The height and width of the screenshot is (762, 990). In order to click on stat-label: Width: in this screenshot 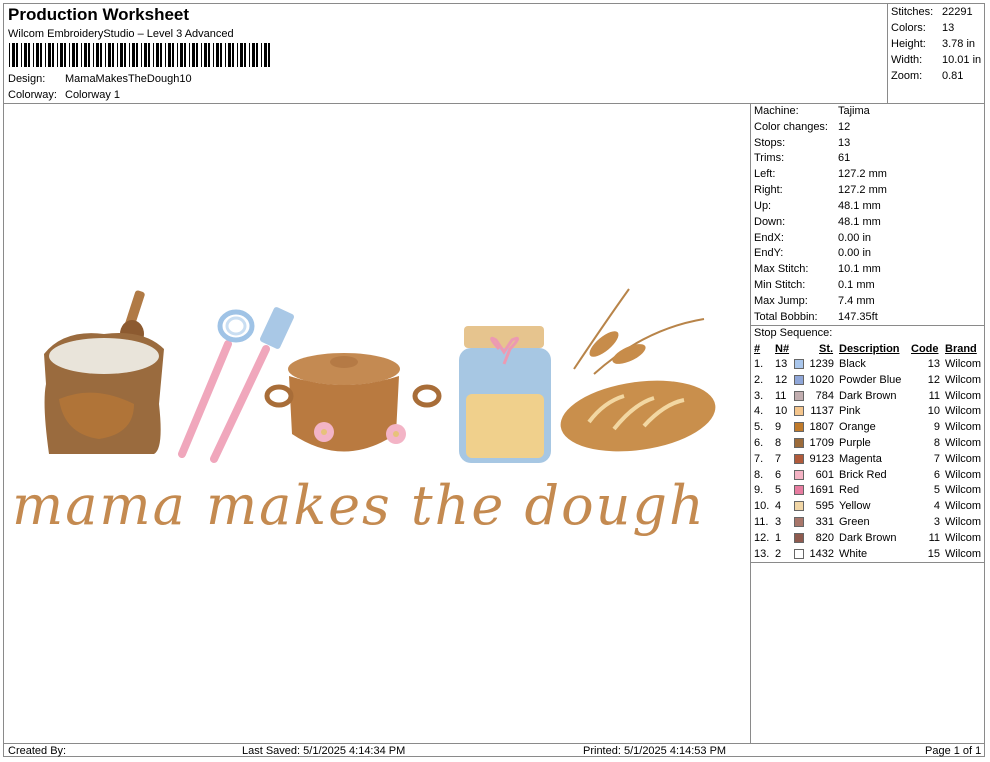, I will do `click(907, 60)`.